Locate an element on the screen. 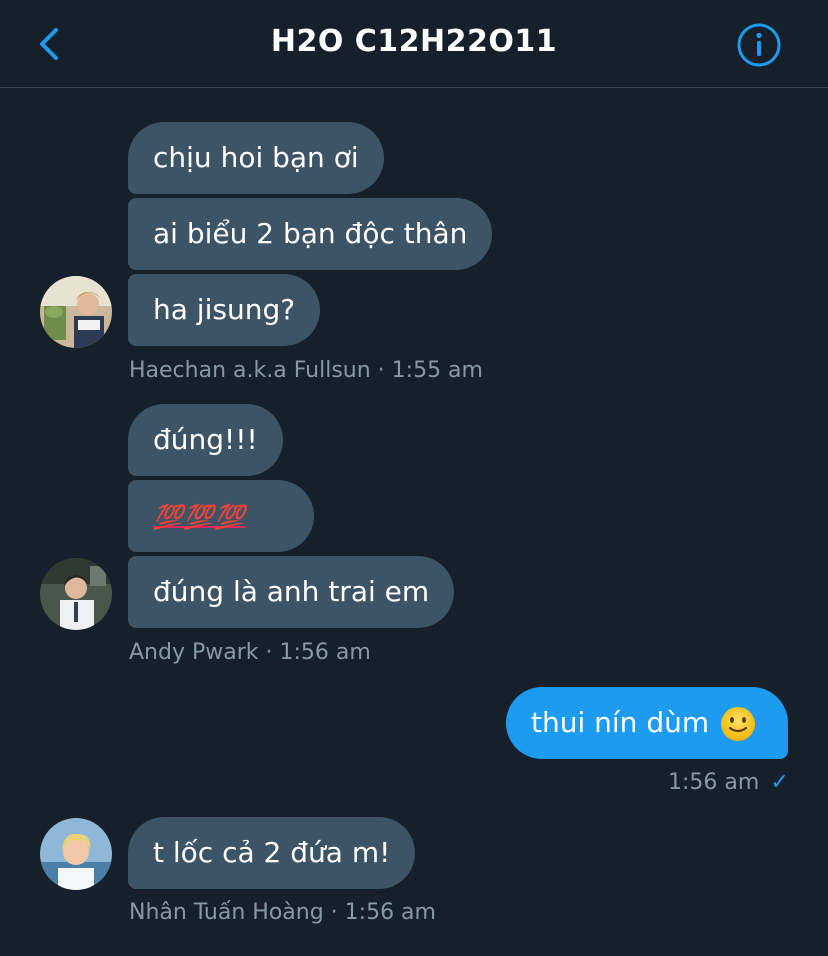 The image size is (828, 956). message-meta: 1:56 am ✓ is located at coordinates (728, 782).